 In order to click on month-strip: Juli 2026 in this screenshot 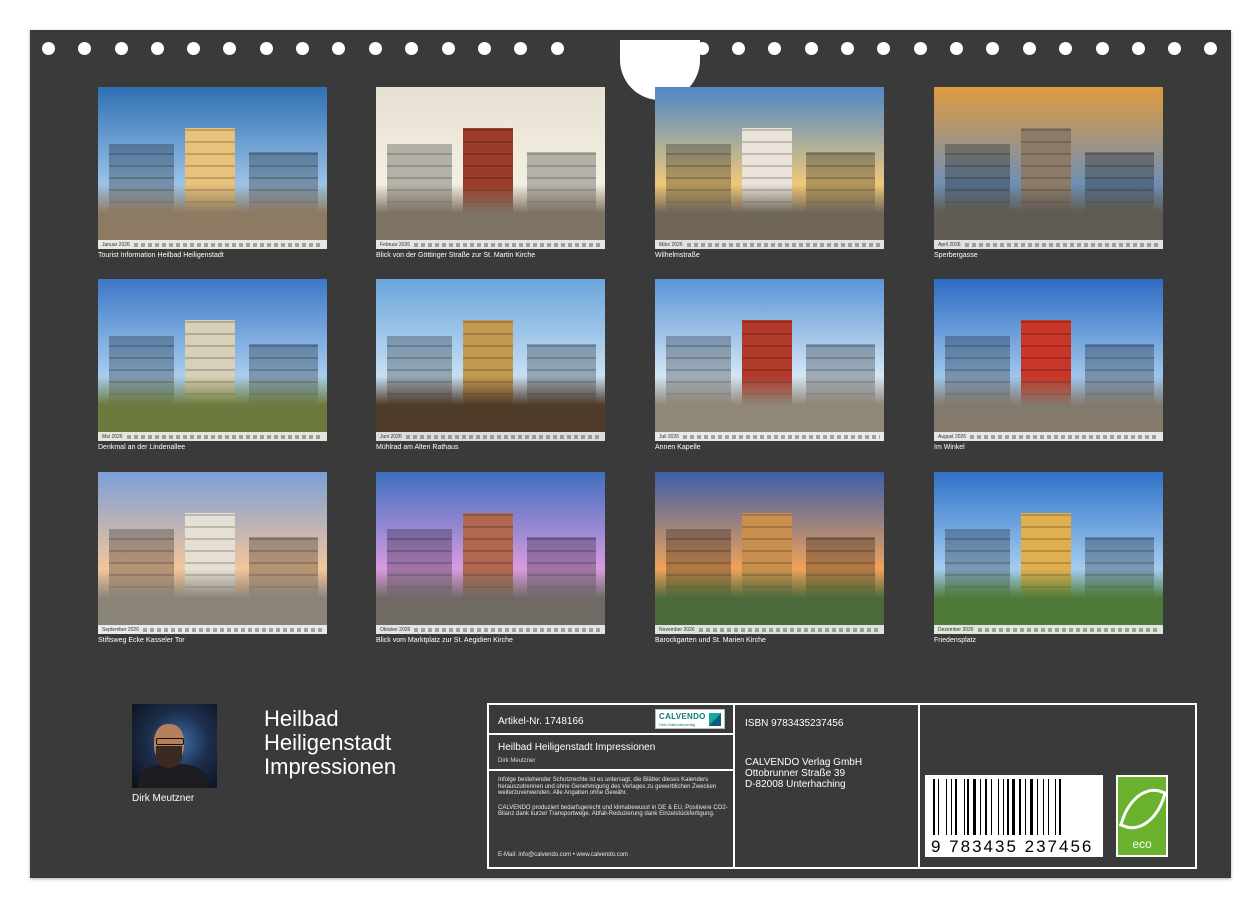, I will do `click(769, 436)`.